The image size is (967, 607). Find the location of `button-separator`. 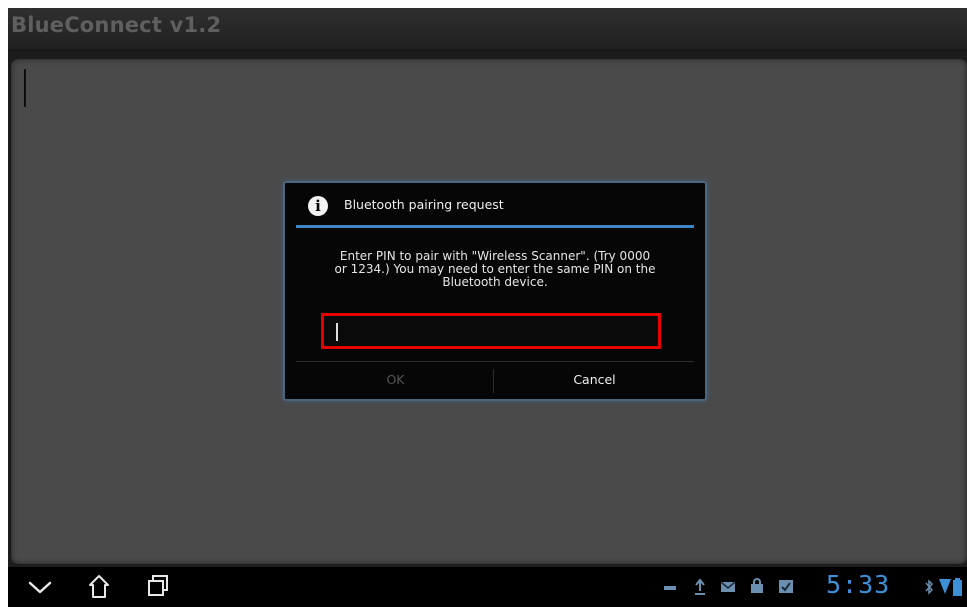

button-separator is located at coordinates (493, 381).